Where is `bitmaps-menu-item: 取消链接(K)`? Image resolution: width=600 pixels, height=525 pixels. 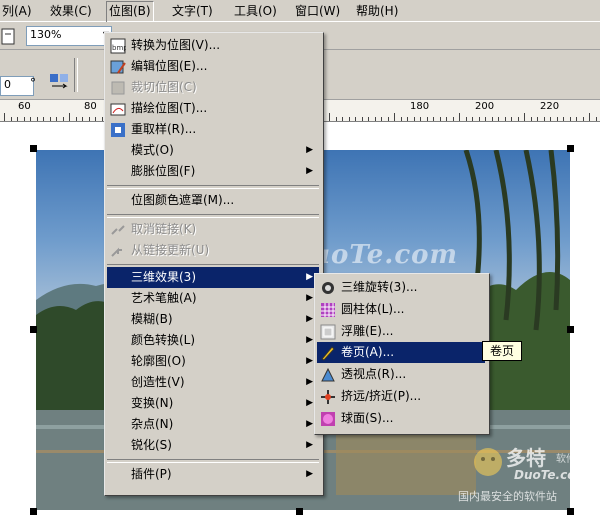
bitmaps-menu-item: 取消链接(K) is located at coordinates (213, 229).